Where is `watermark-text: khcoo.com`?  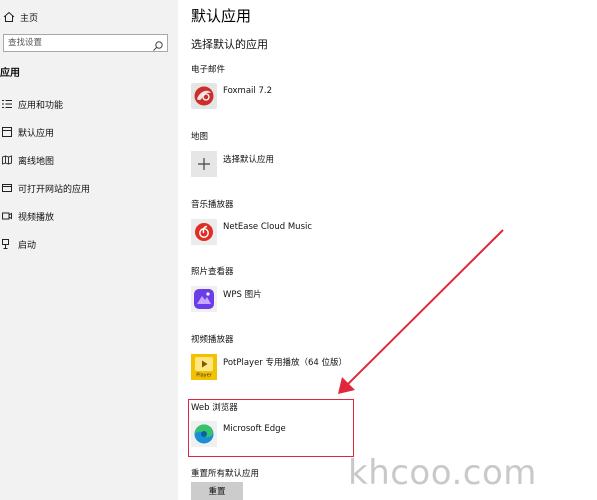
watermark-text: khcoo.com is located at coordinates (442, 473).